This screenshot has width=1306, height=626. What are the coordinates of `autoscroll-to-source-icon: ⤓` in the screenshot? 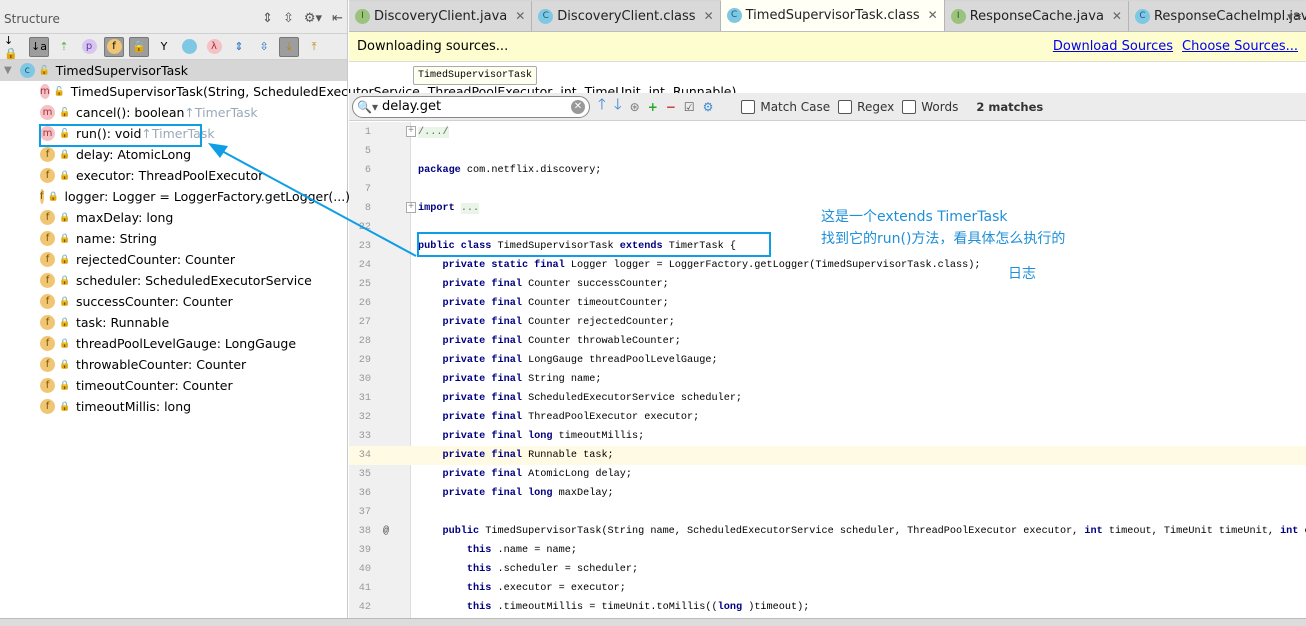 It's located at (289, 46).